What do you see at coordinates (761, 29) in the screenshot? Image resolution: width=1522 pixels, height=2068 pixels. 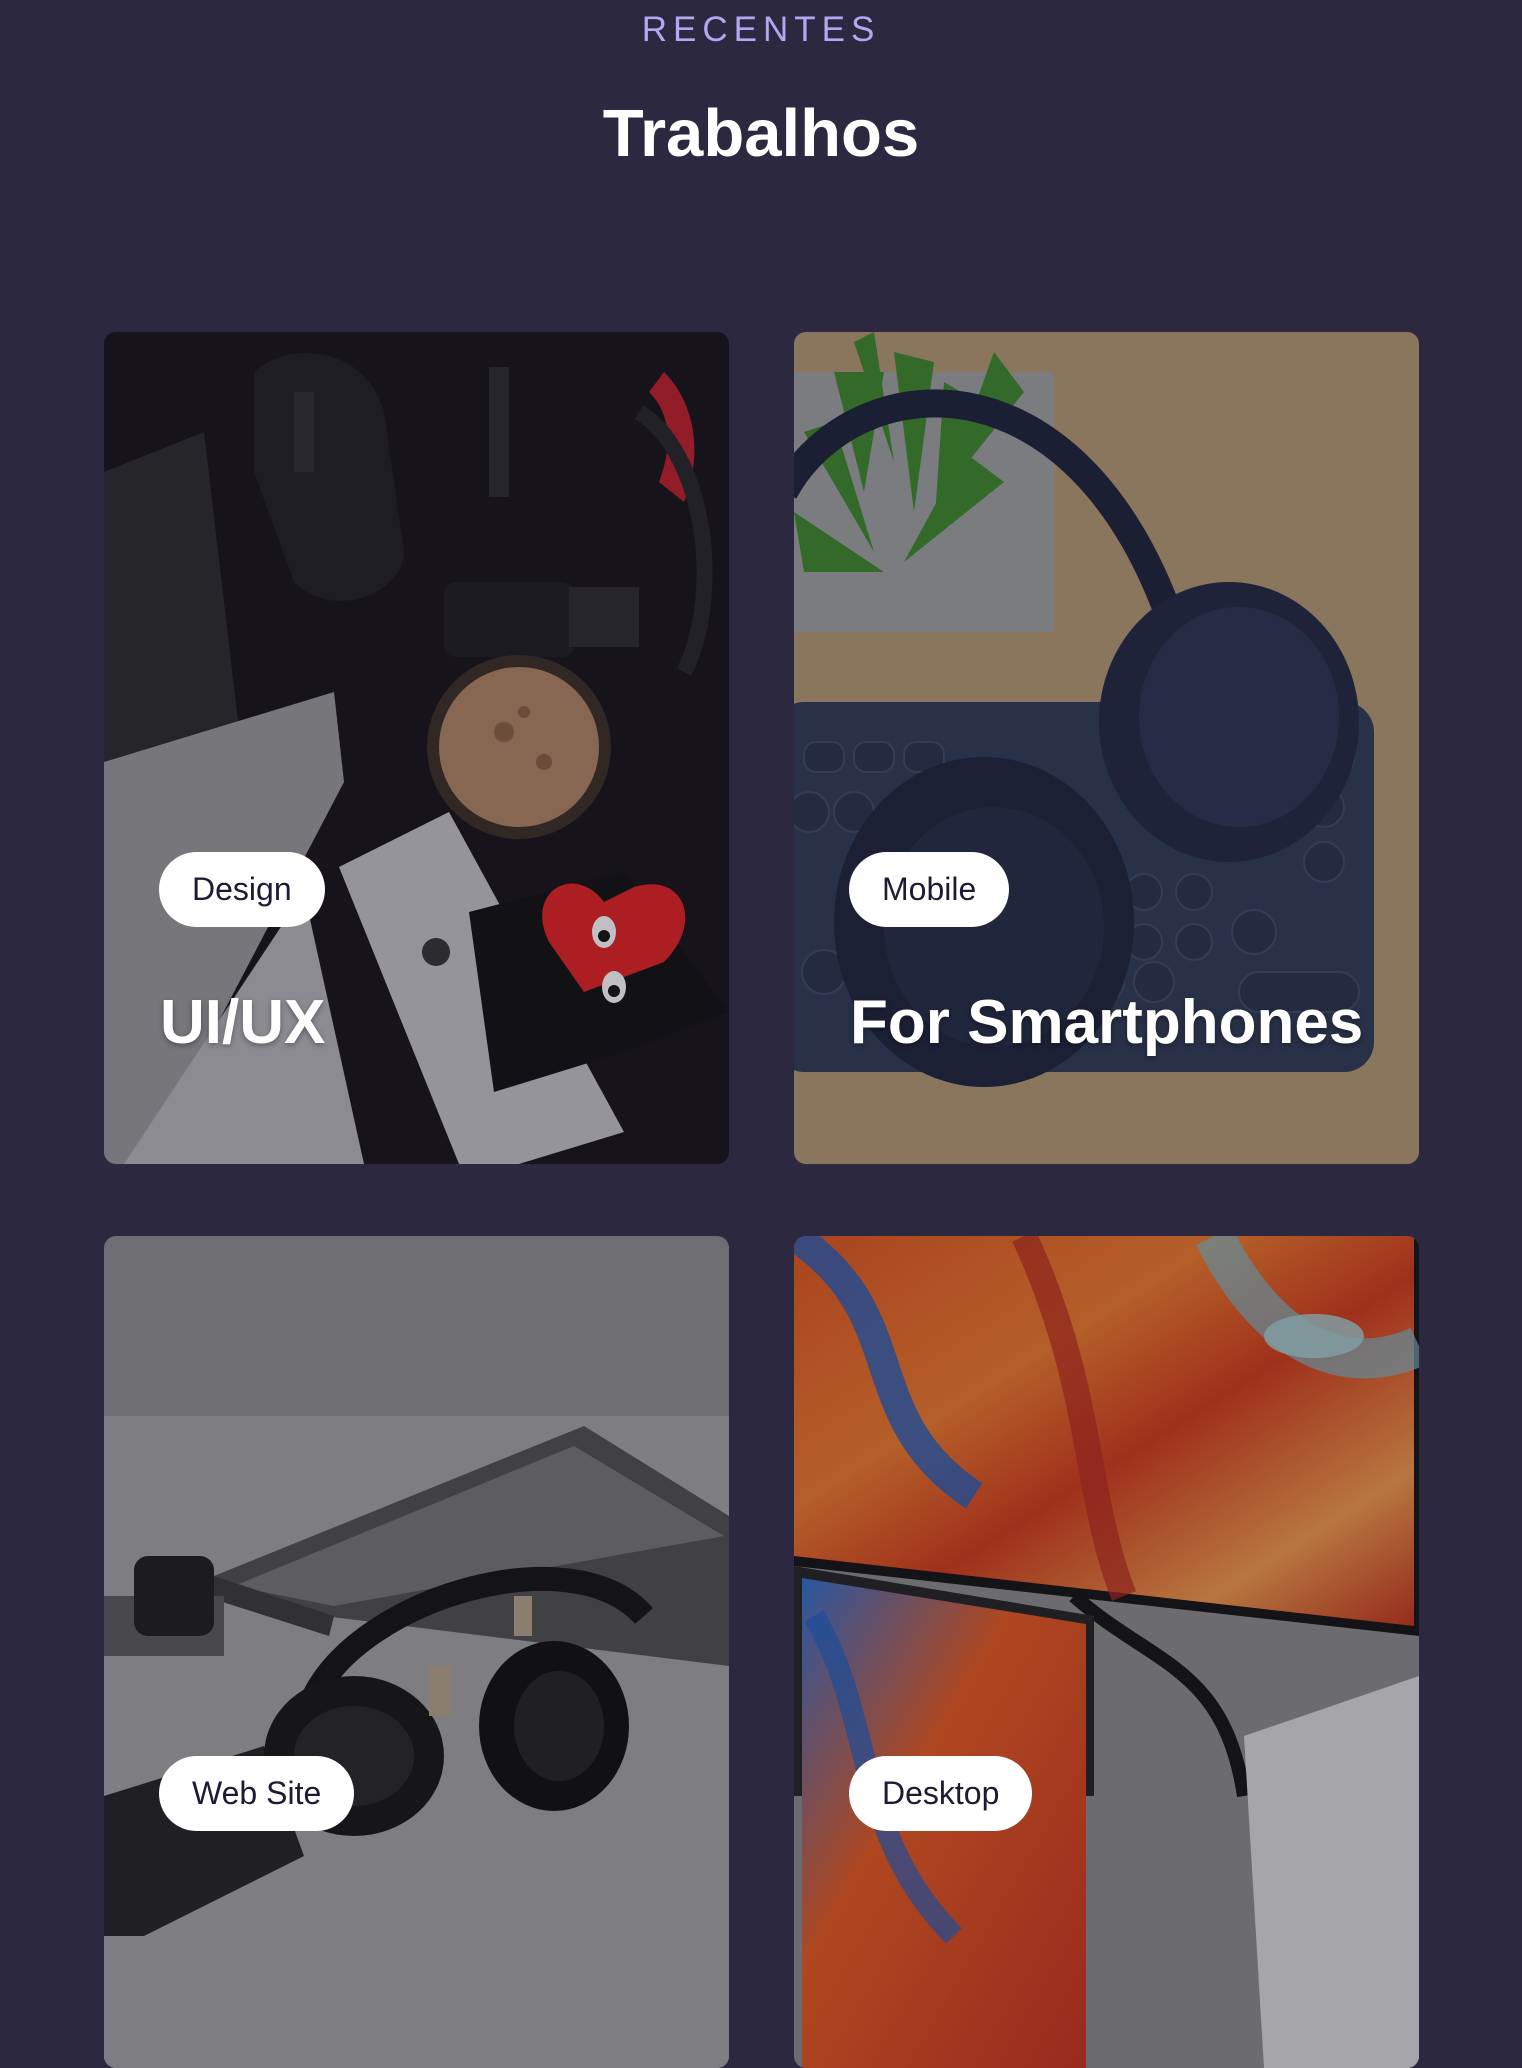 I see `section-eyebrow: RECENTES` at bounding box center [761, 29].